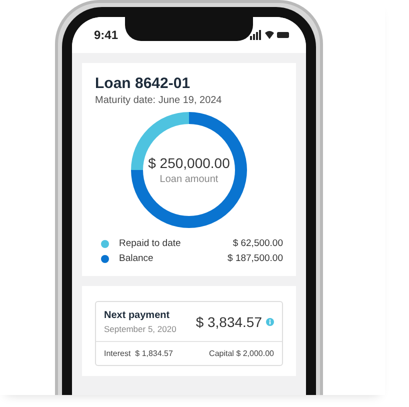 This screenshot has height=407, width=409. I want to click on next-payment-title: Next payment, so click(137, 315).